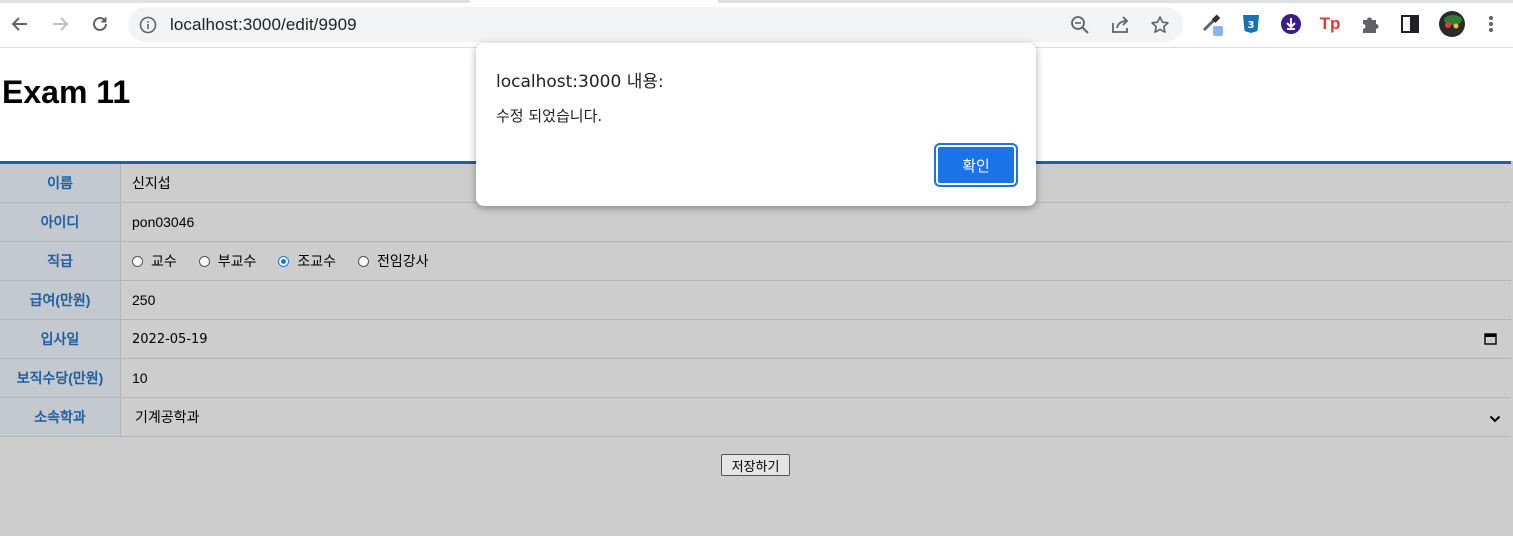 This screenshot has height=536, width=1513. I want to click on chevron-down-icon, so click(1495, 419).